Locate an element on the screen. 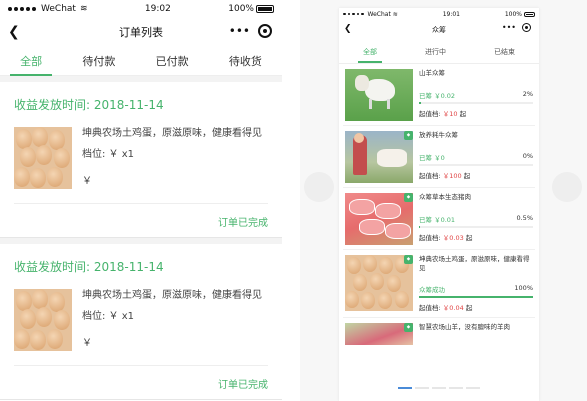 This screenshot has height=401, width=587. project-image-sheep is located at coordinates (379, 95).